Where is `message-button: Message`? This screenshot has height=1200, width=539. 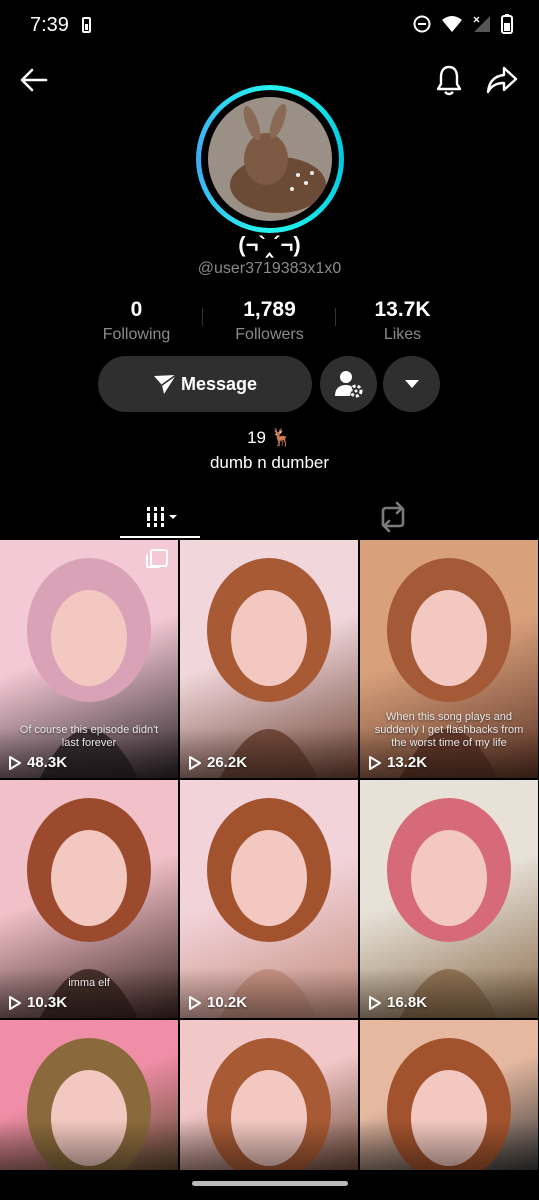
message-button: Message is located at coordinates (205, 384).